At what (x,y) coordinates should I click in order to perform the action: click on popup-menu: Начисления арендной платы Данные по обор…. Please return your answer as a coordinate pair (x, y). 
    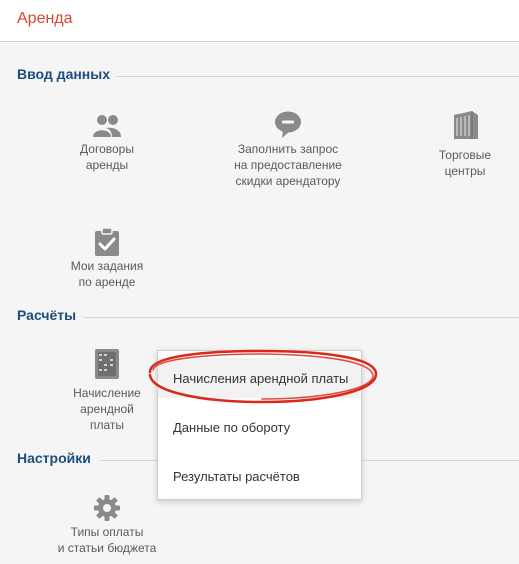
    Looking at the image, I should click on (259, 425).